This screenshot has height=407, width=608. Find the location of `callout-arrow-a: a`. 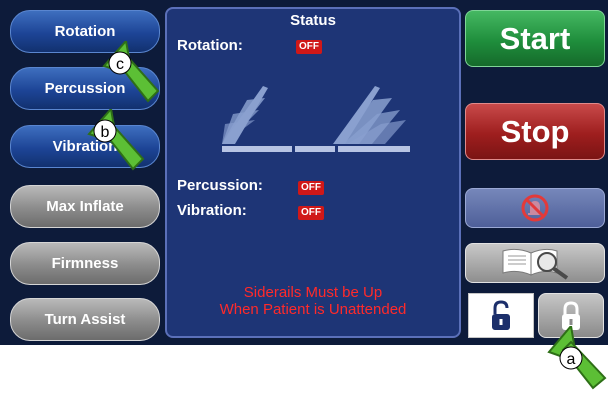

callout-arrow-a: a is located at coordinates (577, 358).